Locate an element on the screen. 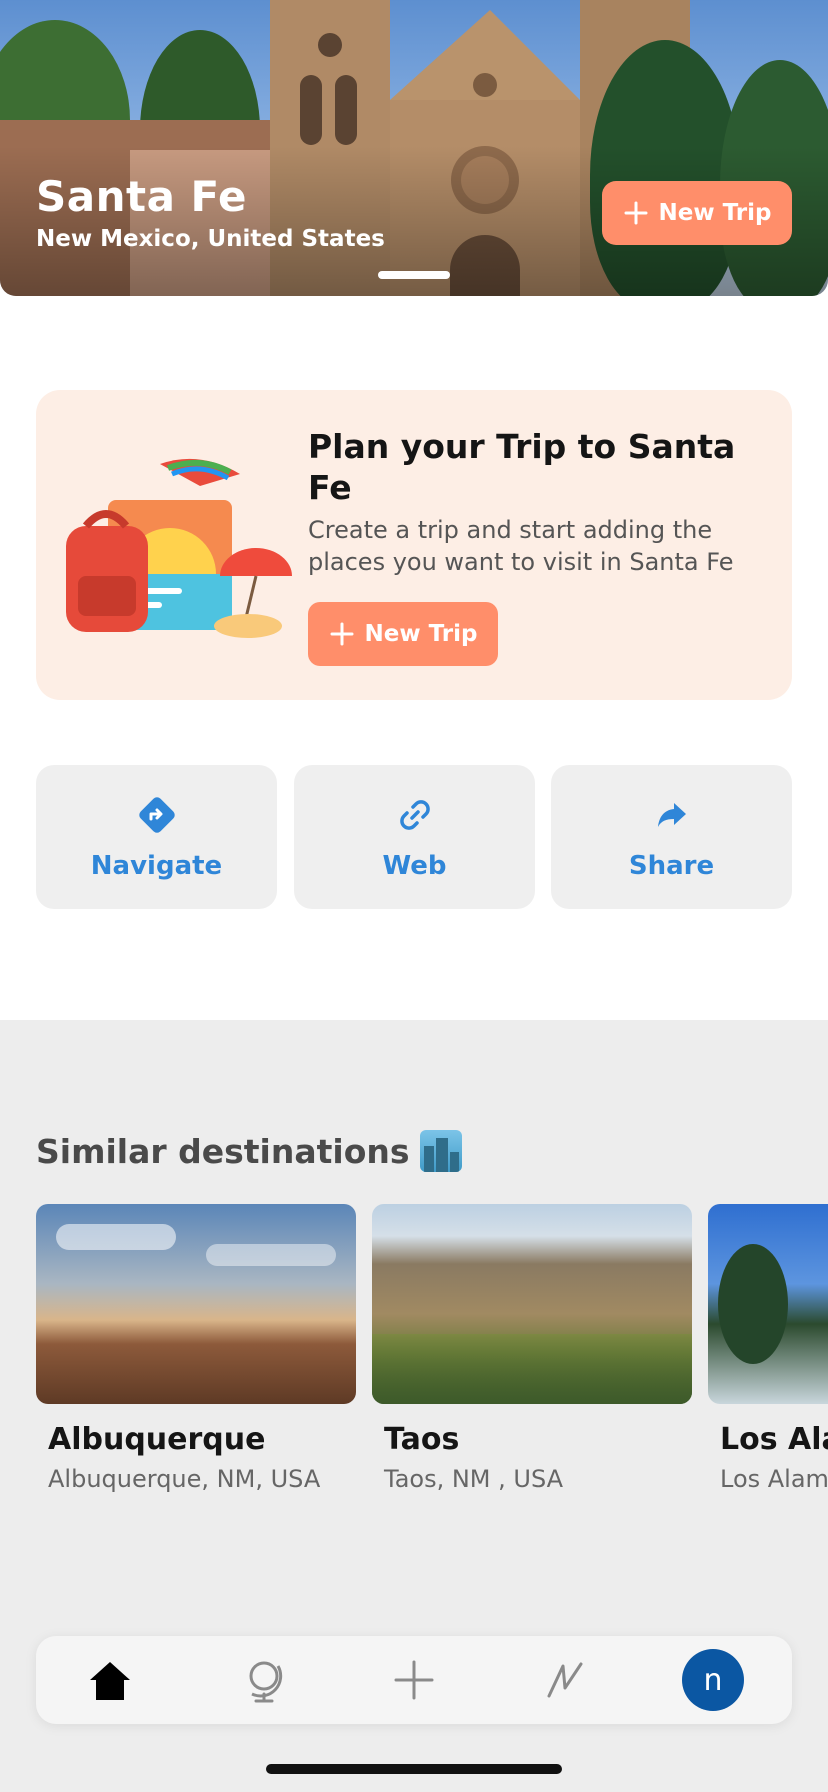 This screenshot has width=828, height=1792. destination-card-taos: Taos Taos, NM , USA is located at coordinates (532, 1348).